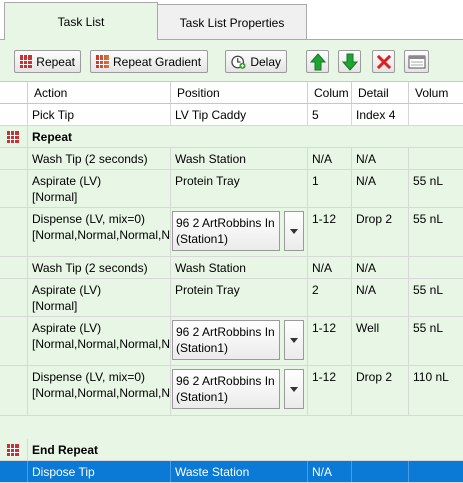 This screenshot has width=463, height=483. I want to click on move-up-button, so click(317, 61).